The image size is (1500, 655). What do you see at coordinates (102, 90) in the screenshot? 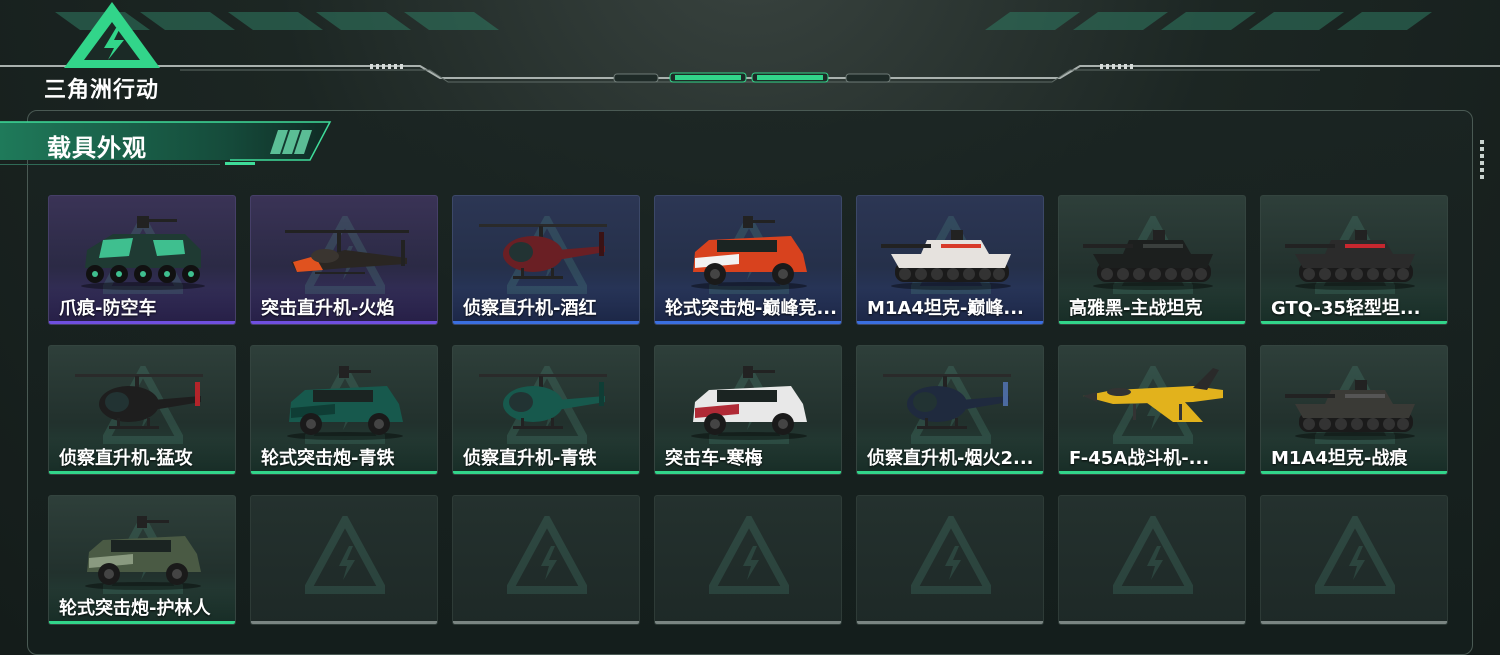
I see `logo-text: 三角洲行动` at bounding box center [102, 90].